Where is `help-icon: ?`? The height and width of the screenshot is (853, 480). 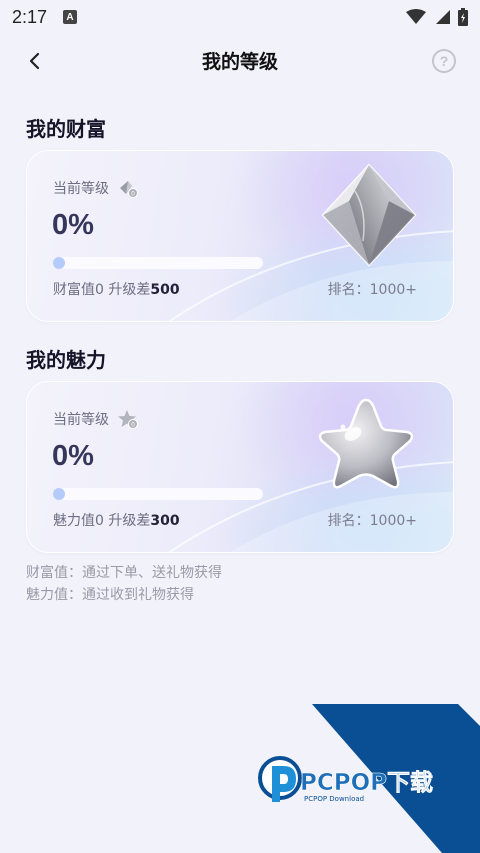
help-icon: ? is located at coordinates (444, 61).